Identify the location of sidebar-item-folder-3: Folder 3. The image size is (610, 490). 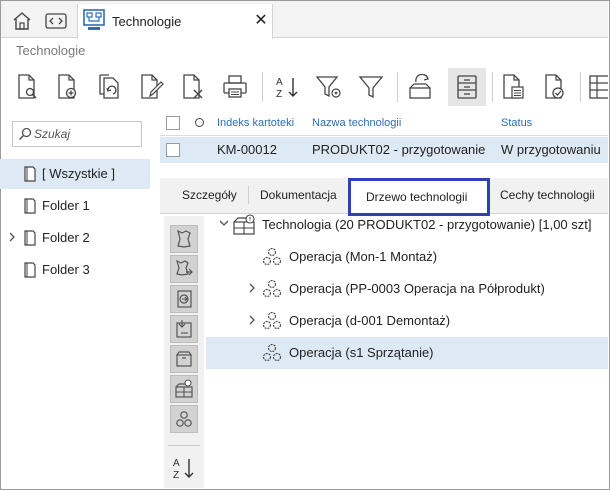
(75, 270).